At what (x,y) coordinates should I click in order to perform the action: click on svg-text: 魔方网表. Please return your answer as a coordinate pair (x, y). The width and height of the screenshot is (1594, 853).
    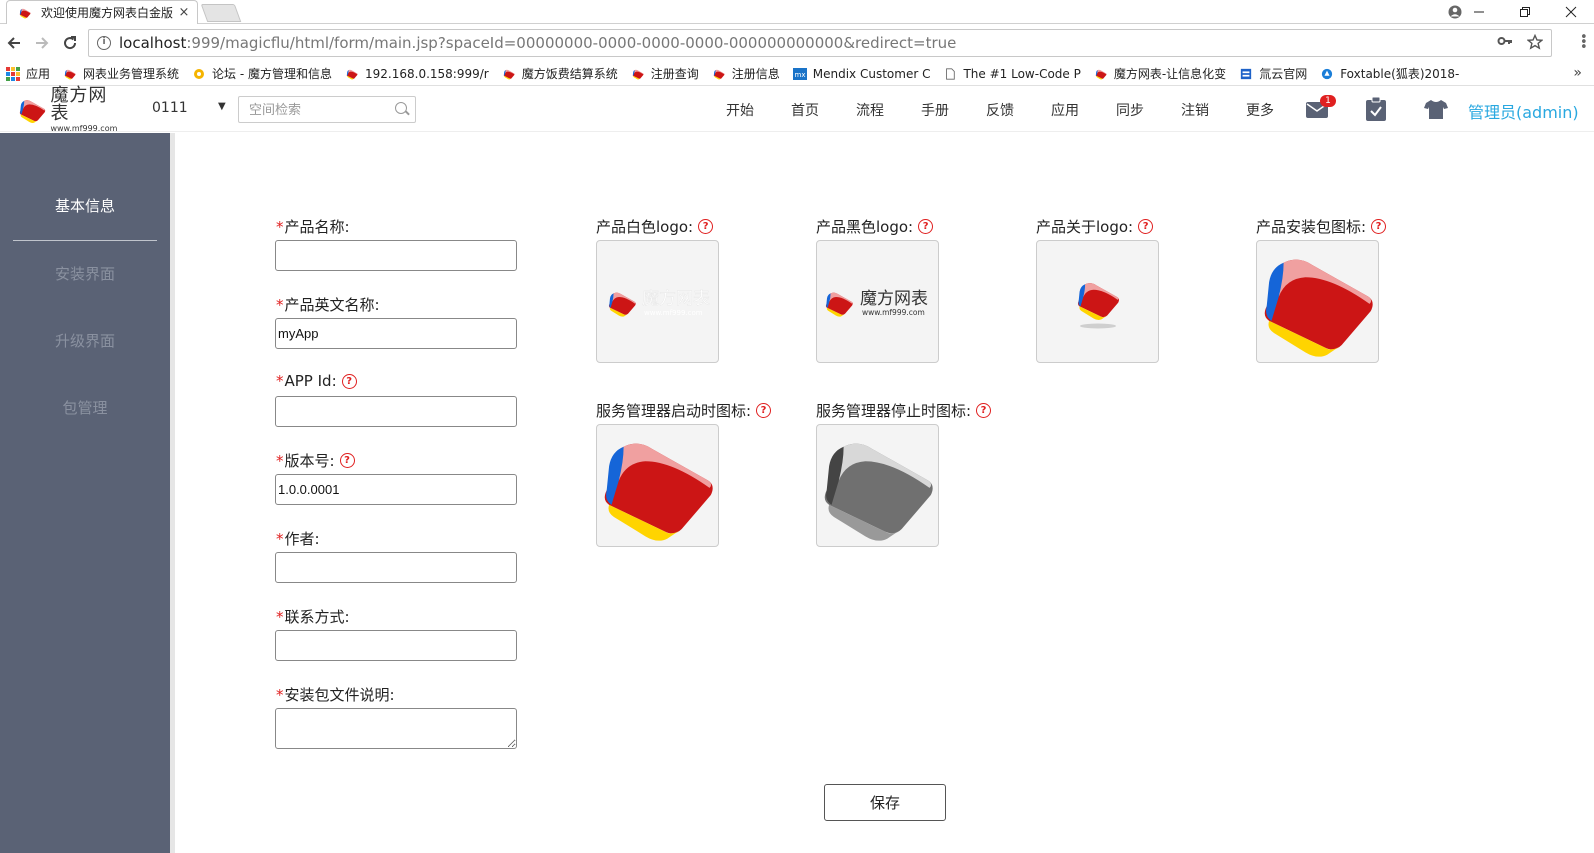
    Looking at the image, I should click on (676, 299).